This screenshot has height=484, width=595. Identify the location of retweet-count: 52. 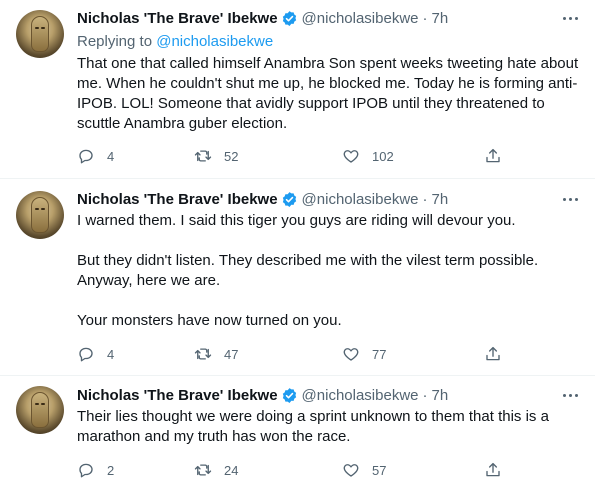
(231, 156).